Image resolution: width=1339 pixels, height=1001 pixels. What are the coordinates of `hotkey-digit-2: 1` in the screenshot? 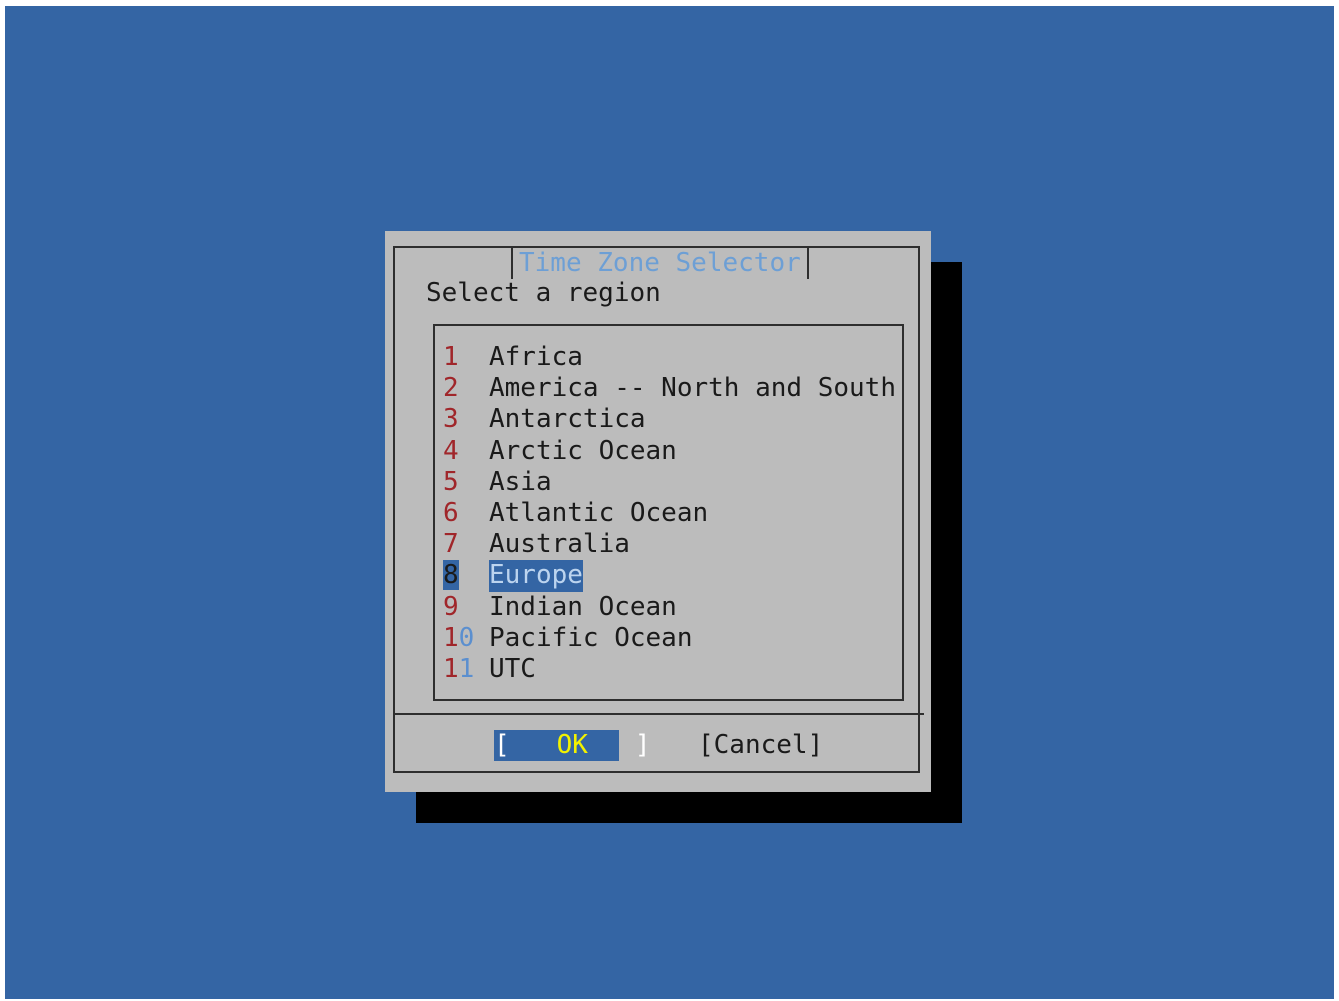 It's located at (466, 668).